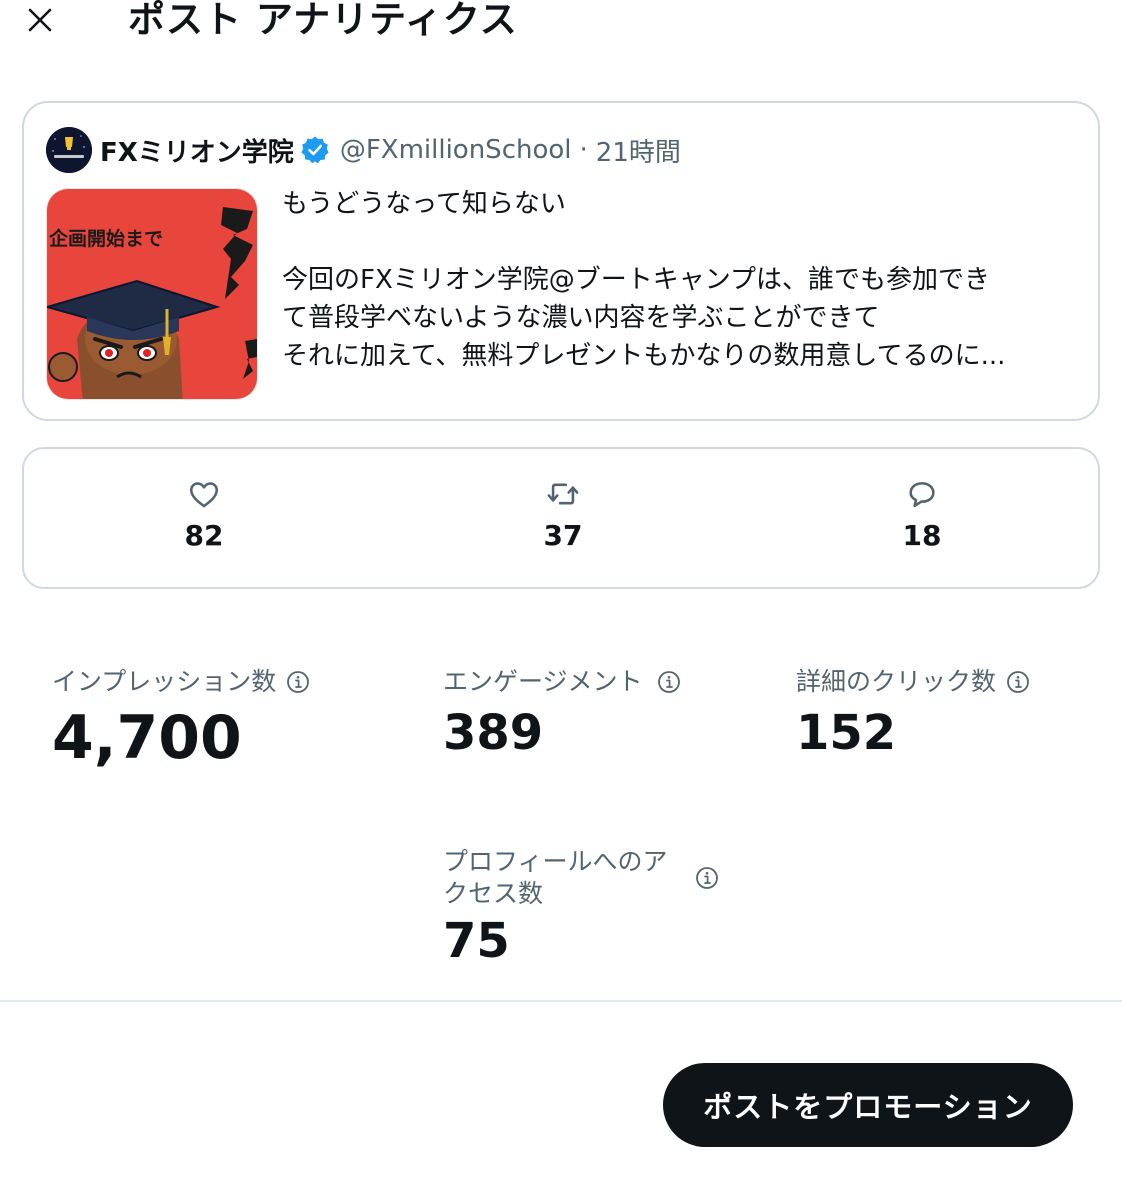 The image size is (1122, 1200). I want to click on replies-count: 18, so click(922, 535).